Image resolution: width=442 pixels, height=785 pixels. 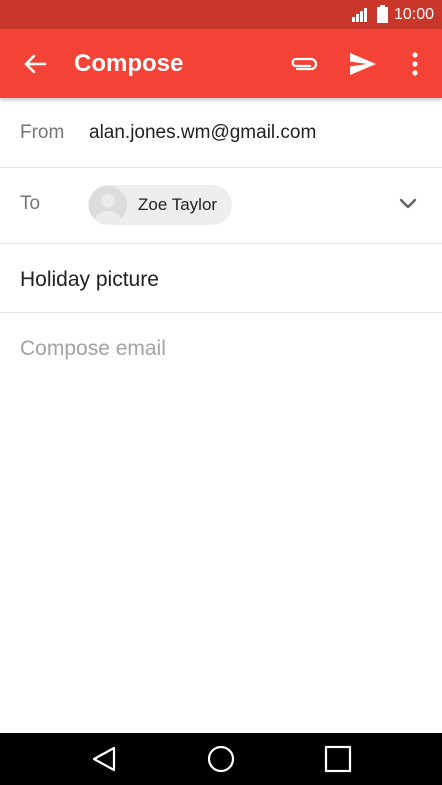 I want to click on more-vert-icon, so click(x=415, y=64).